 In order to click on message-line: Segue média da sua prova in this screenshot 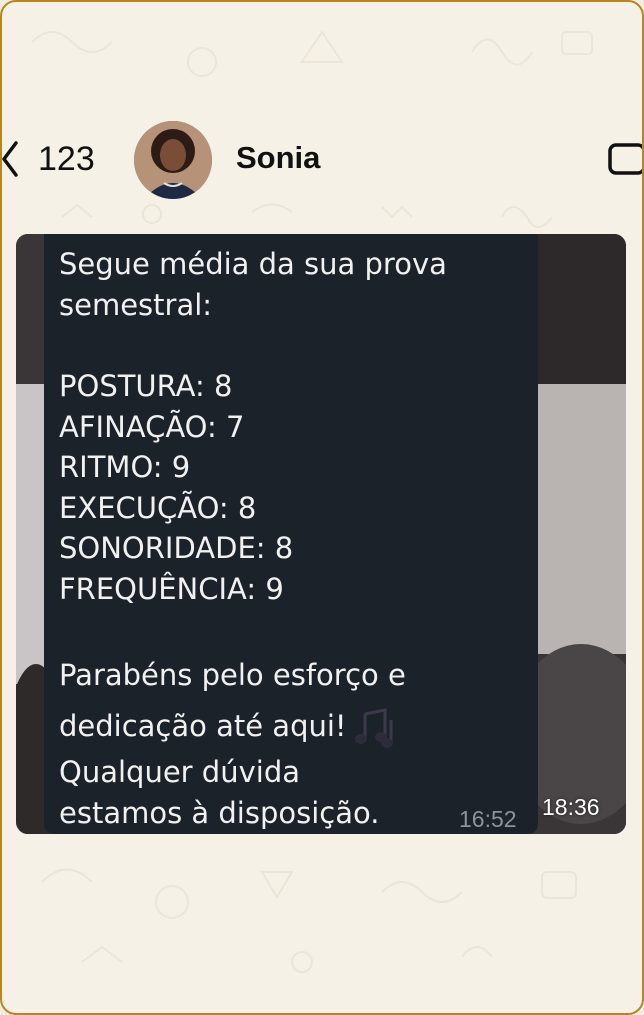, I will do `click(253, 264)`.